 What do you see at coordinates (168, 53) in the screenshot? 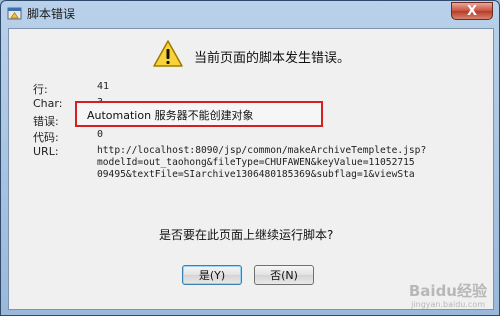
I see `warning-icon` at bounding box center [168, 53].